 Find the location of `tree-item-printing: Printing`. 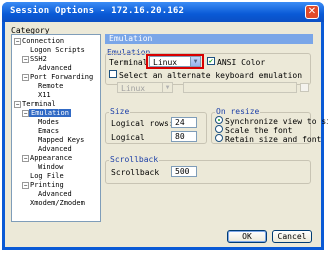

tree-item-printing: Printing is located at coordinates (47, 185).